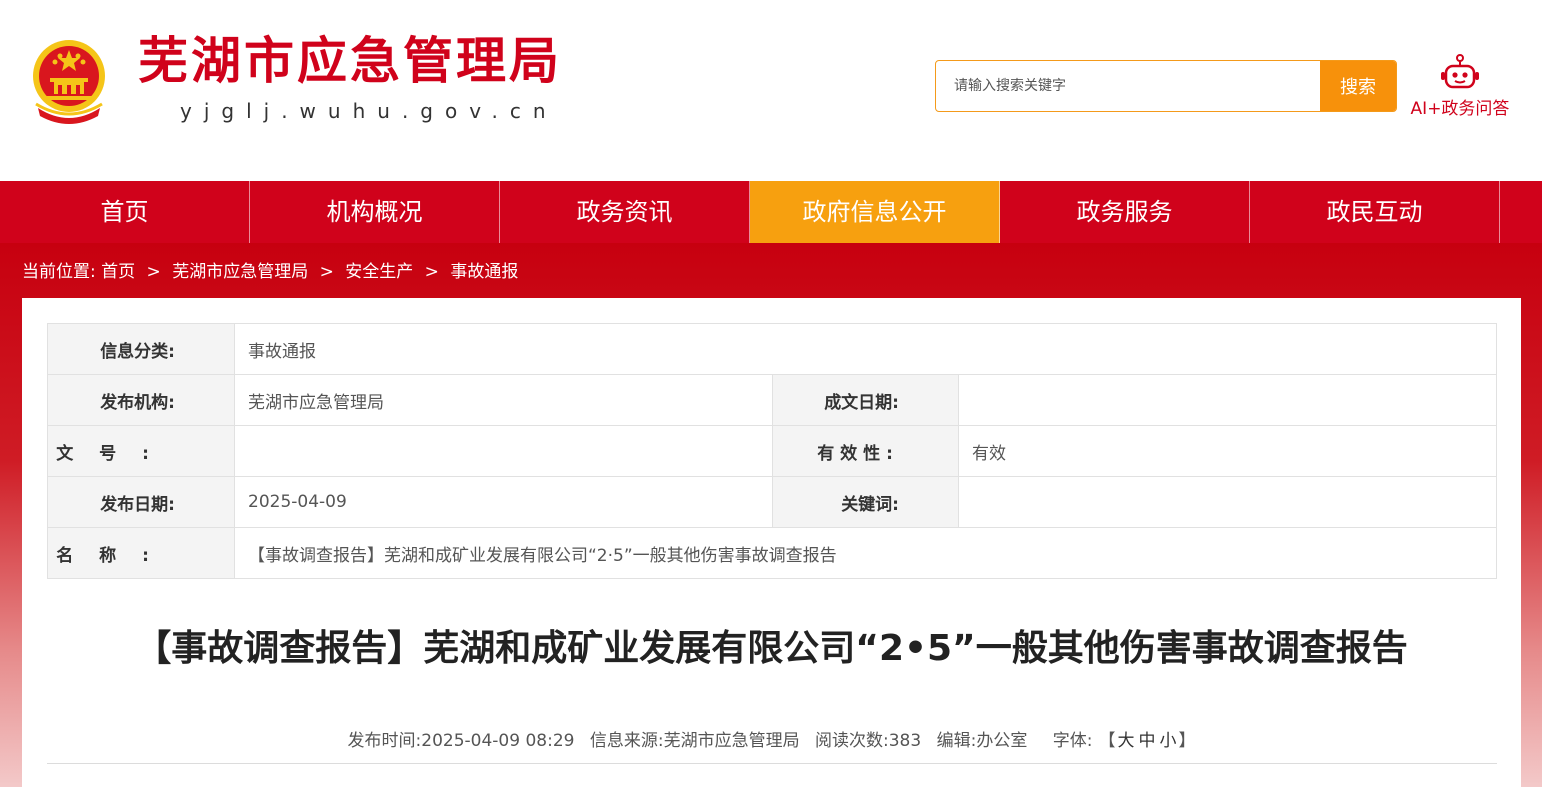  I want to click on font-small-button: 小, so click(1167, 741).